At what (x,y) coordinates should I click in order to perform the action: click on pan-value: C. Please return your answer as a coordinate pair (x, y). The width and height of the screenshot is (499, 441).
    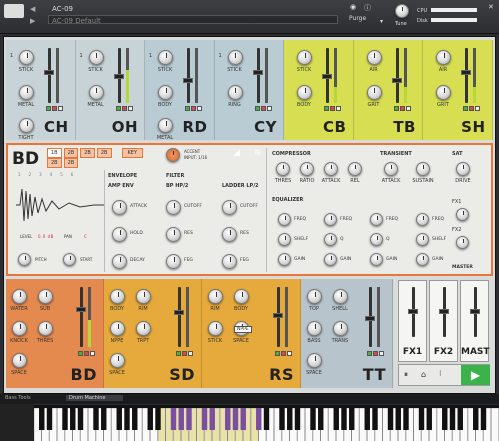
    Looking at the image, I should click on (85, 236).